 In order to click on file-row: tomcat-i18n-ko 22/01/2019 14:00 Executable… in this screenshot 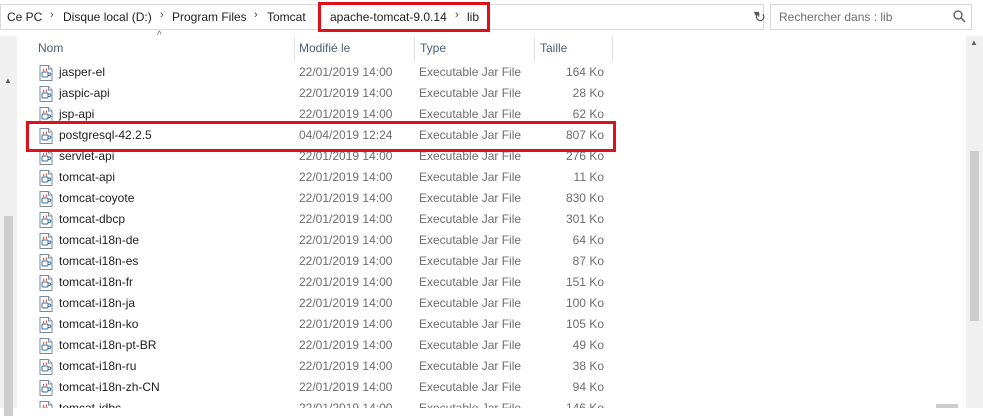, I will do `click(480, 324)`.